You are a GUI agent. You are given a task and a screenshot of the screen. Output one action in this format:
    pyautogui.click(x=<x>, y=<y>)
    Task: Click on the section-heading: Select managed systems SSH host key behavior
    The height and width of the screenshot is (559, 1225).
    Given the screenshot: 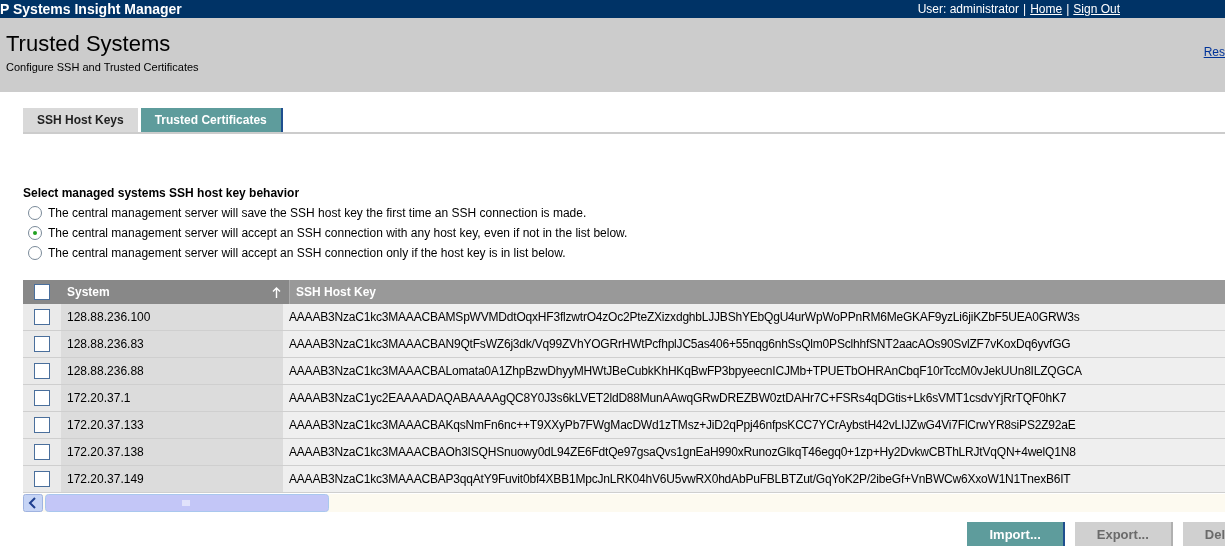 What is the action you would take?
    pyautogui.click(x=162, y=193)
    